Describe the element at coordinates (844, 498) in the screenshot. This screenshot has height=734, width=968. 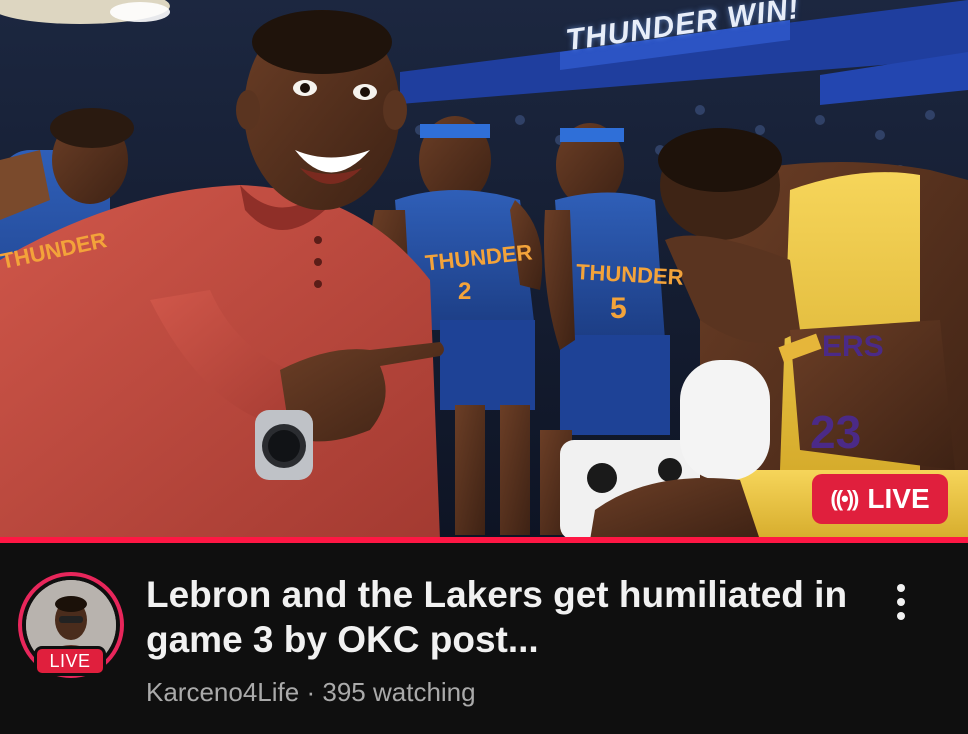
I see `radio-waves-icon: ((•))` at that location.